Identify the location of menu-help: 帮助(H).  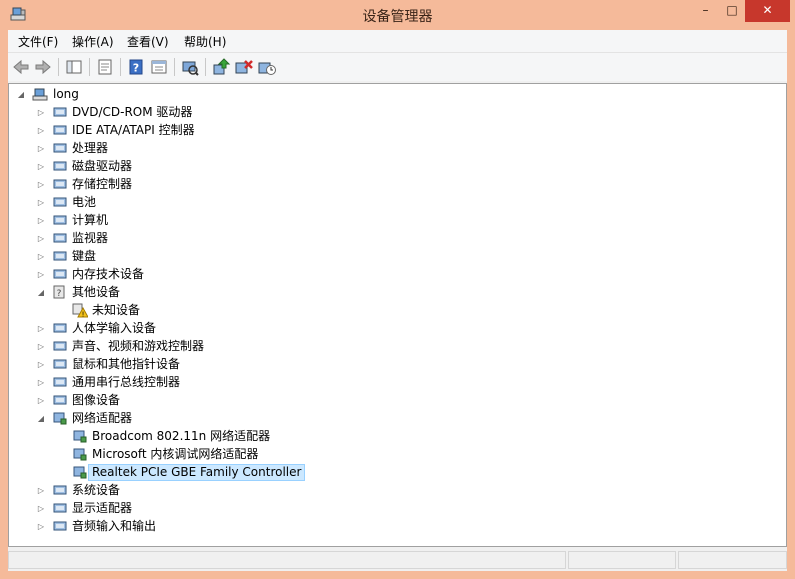
(205, 41).